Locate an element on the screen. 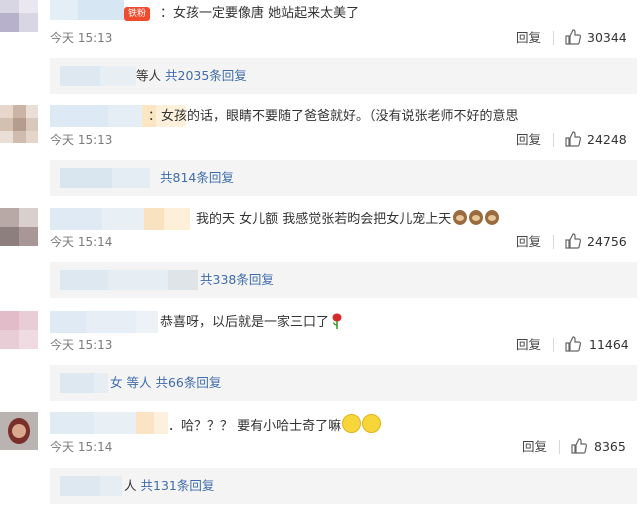 The height and width of the screenshot is (514, 640). like-count: 24248 is located at coordinates (607, 139).